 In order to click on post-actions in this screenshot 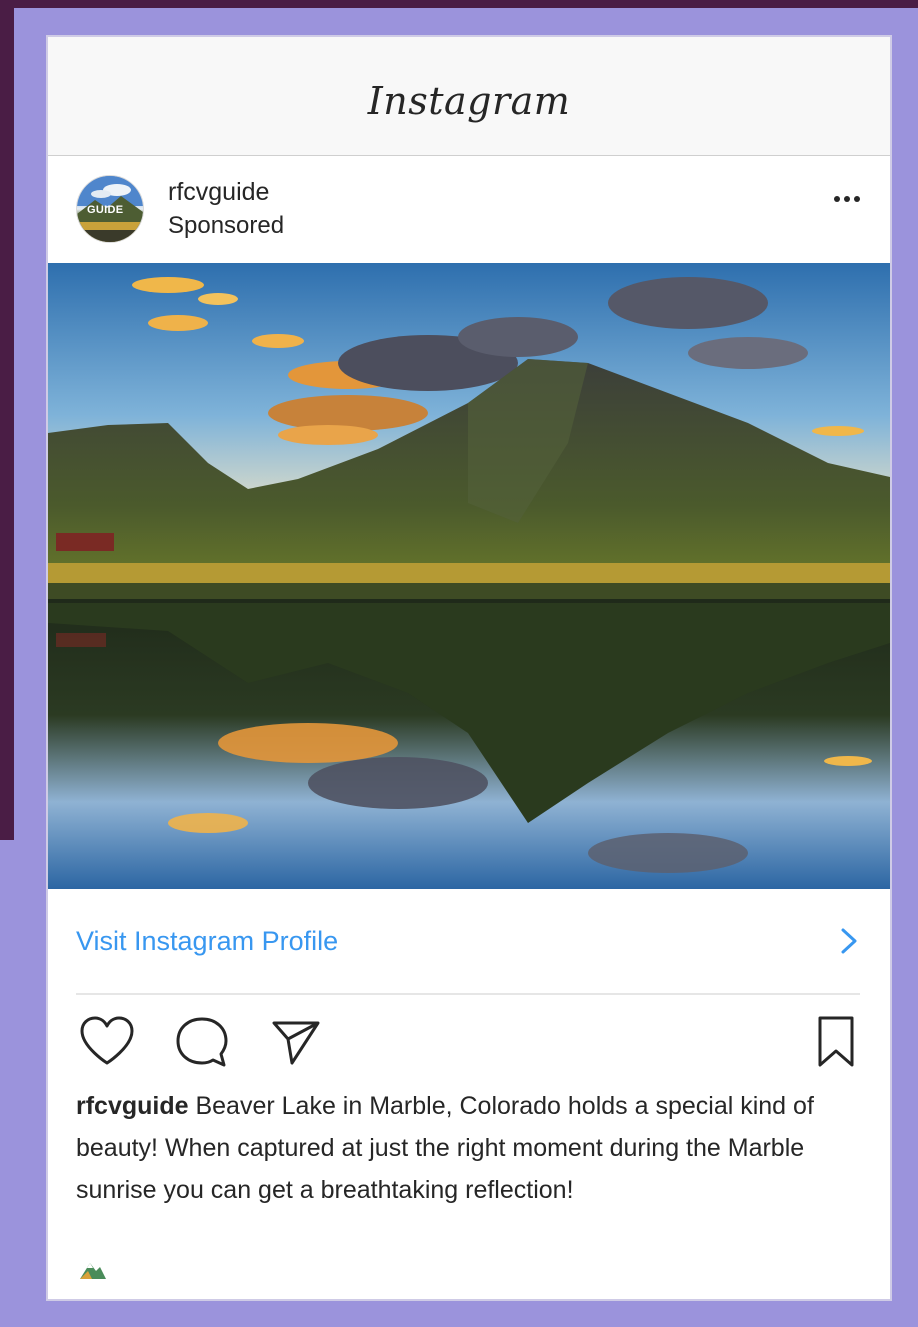, I will do `click(469, 1041)`.